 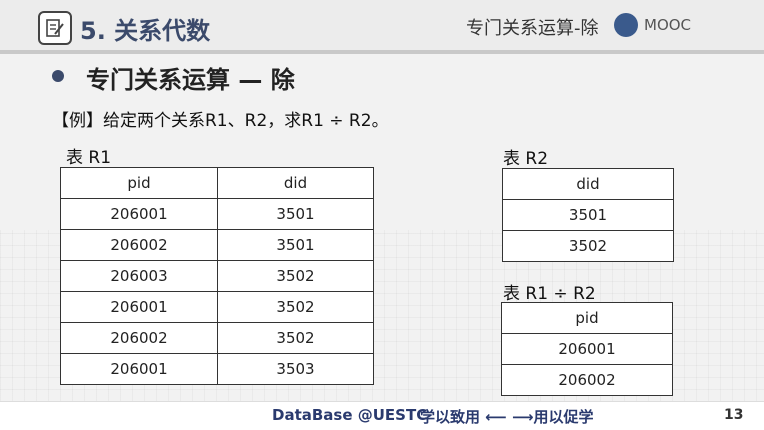 What do you see at coordinates (382, 27) in the screenshot?
I see `slide-header: 5. 关系代数 专门关系运算-除 MOOC` at bounding box center [382, 27].